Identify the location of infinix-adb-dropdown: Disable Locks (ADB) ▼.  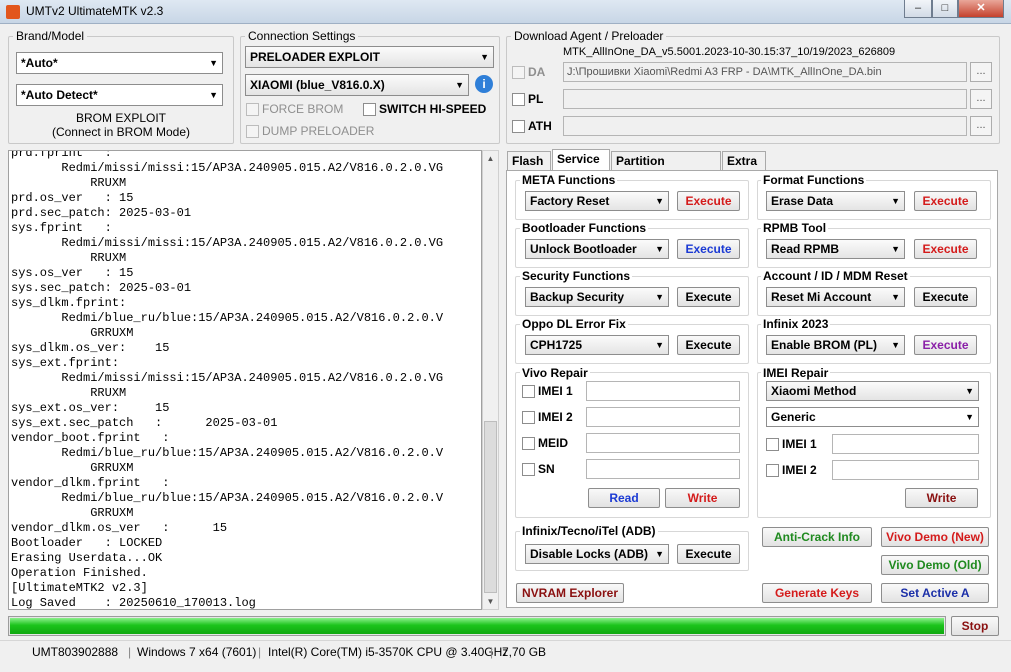
(597, 554).